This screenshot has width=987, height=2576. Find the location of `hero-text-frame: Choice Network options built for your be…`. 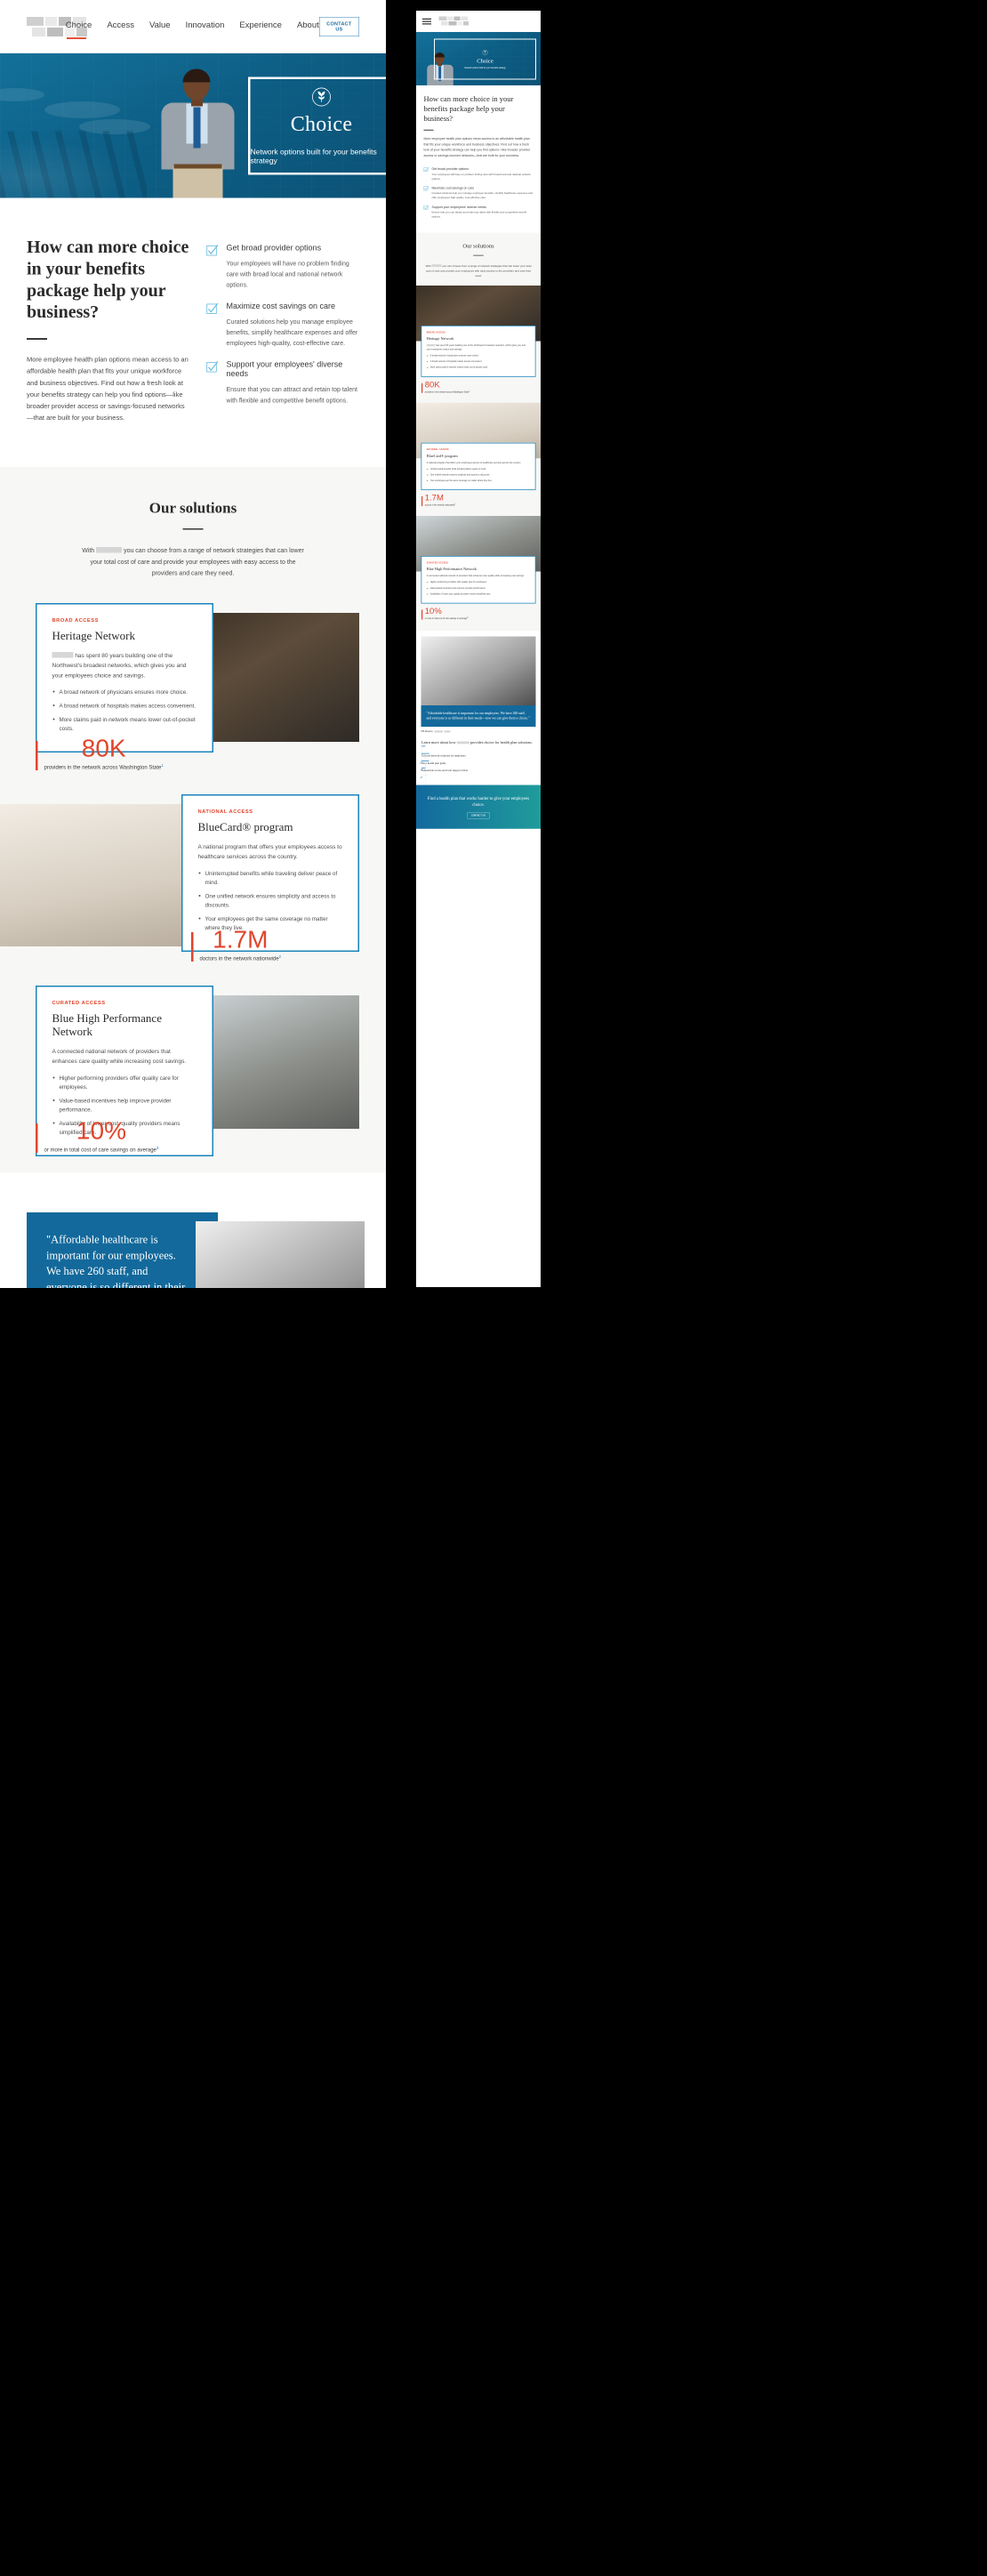

hero-text-frame: Choice Network options built for your be… is located at coordinates (317, 125).